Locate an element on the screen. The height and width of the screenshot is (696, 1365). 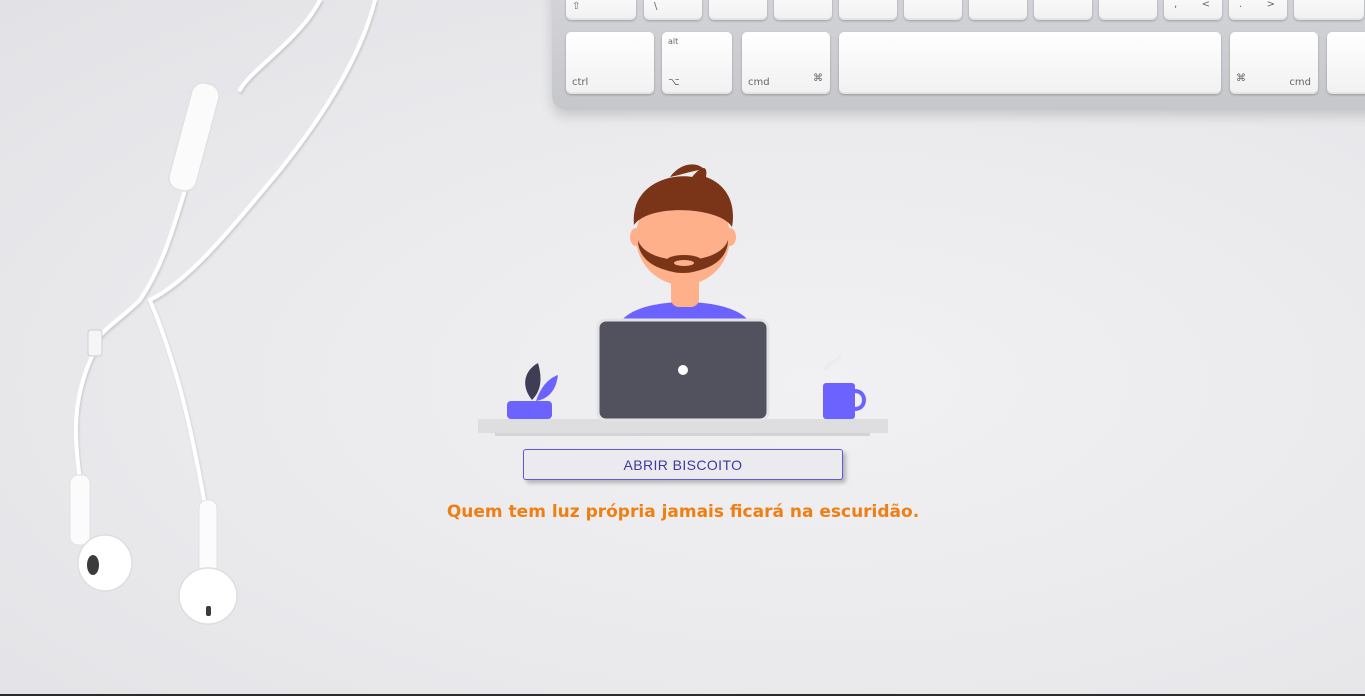
cmd-right-symbol: ⌘ is located at coordinates (1241, 78).